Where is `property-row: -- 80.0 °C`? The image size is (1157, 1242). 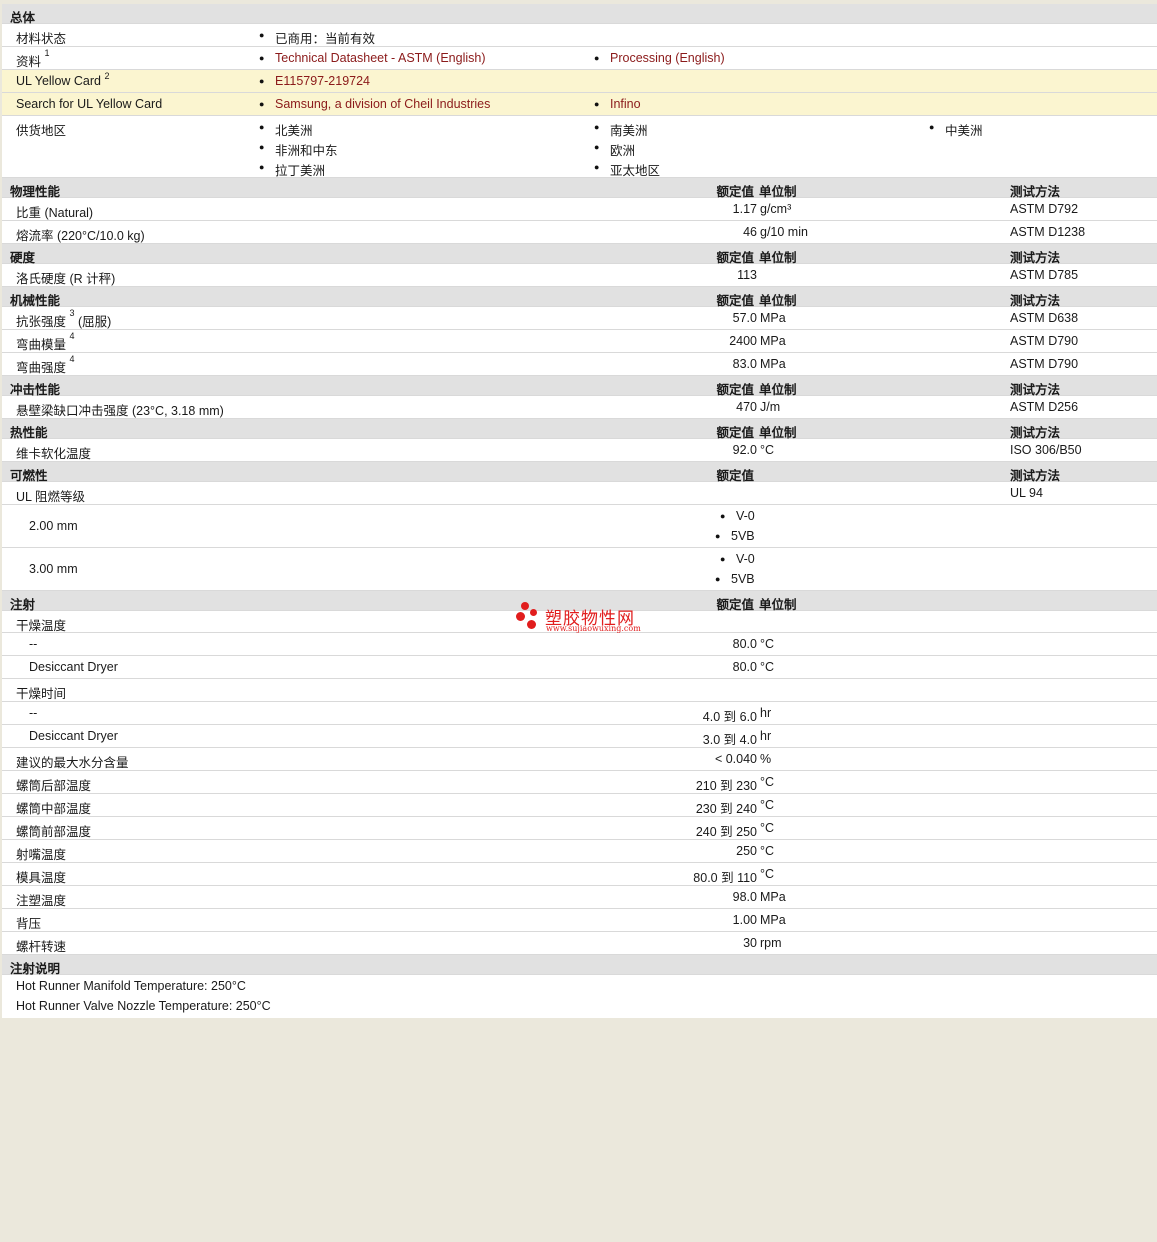
property-row: -- 80.0 °C is located at coordinates (579, 644).